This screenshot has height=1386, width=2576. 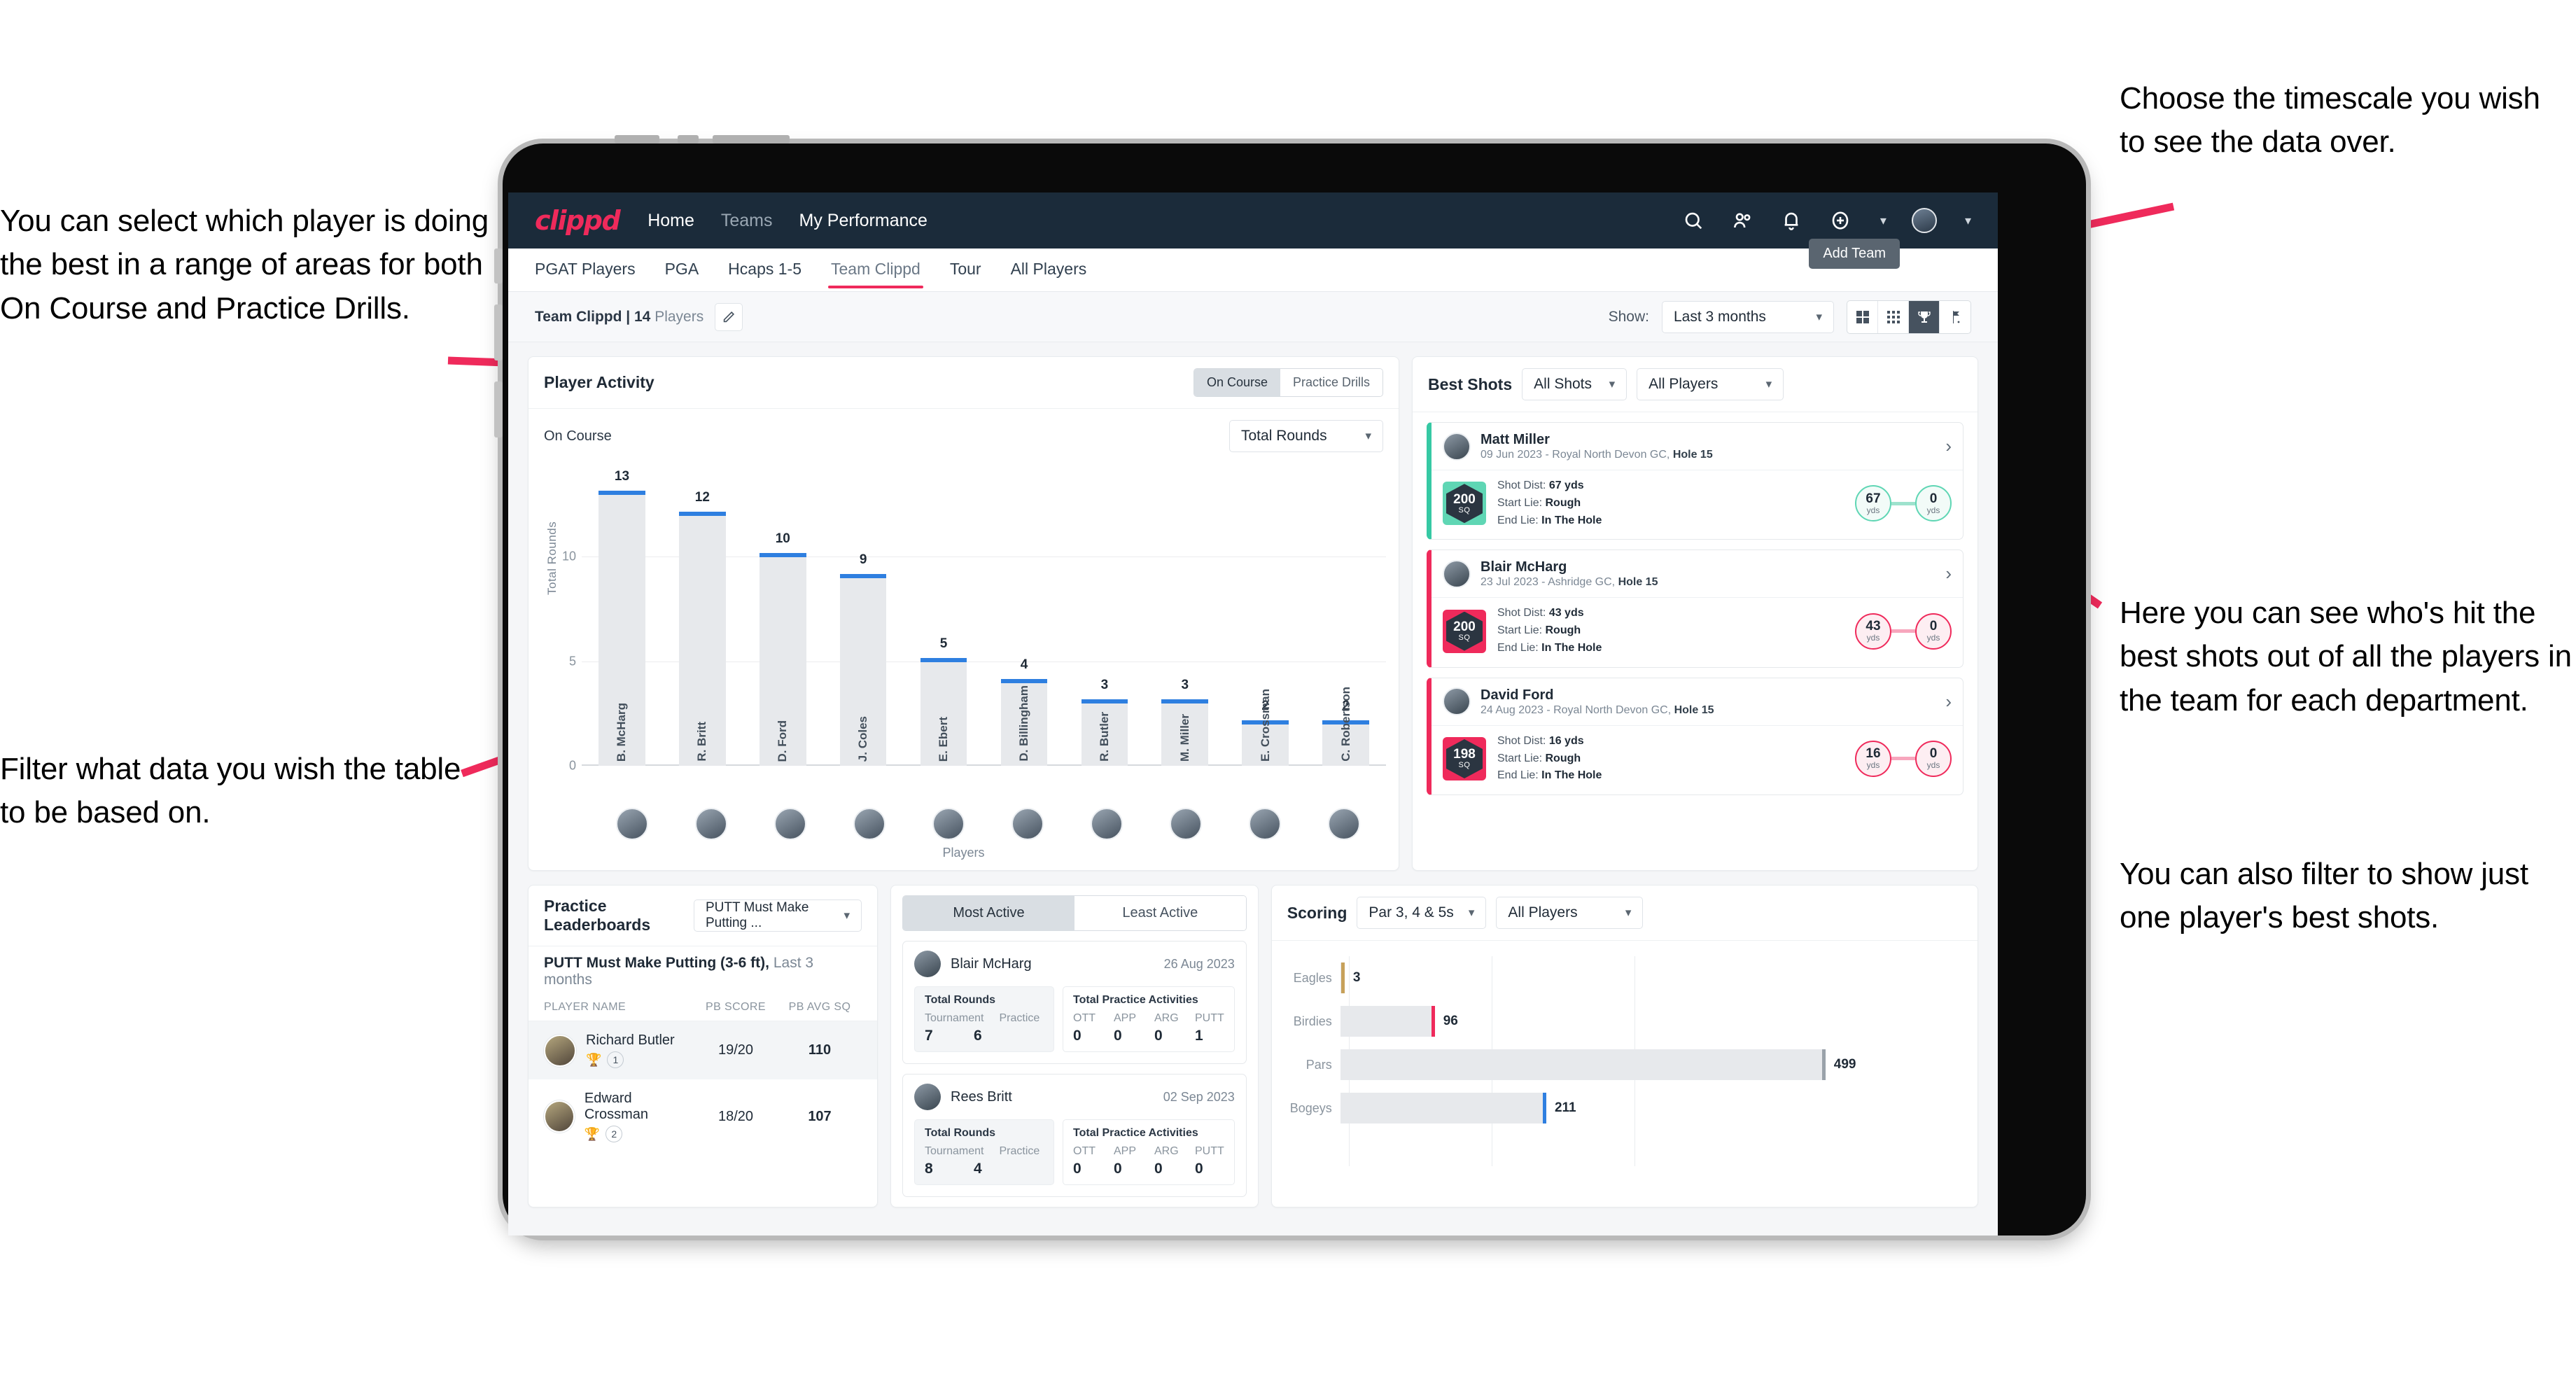 I want to click on scoring-bar-cap, so click(x=1342, y=977).